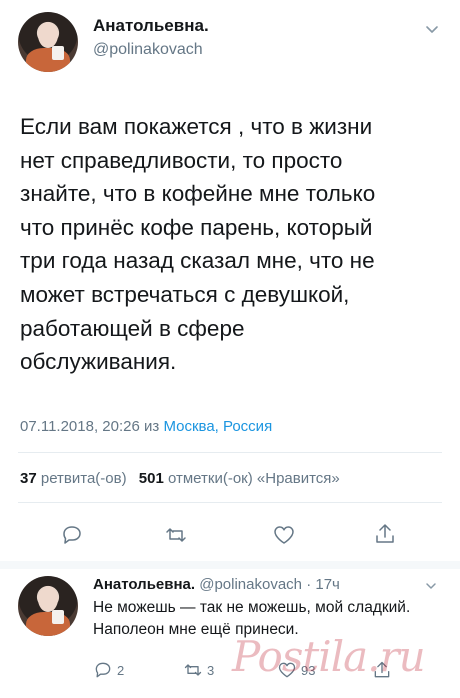 This screenshot has width=460, height=698. I want to click on likes-count: 501, so click(151, 478).